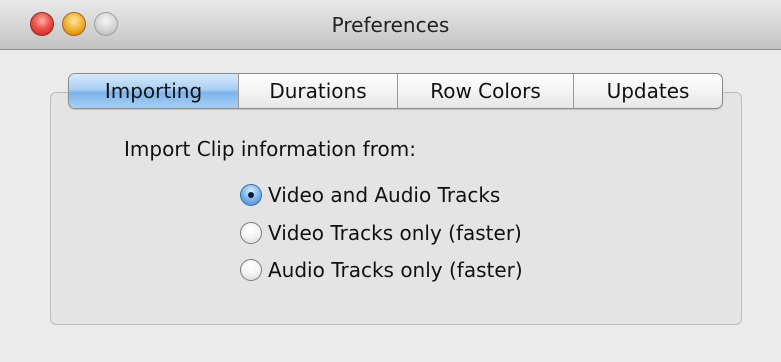  I want to click on title-bar: Preferences, so click(390, 25).